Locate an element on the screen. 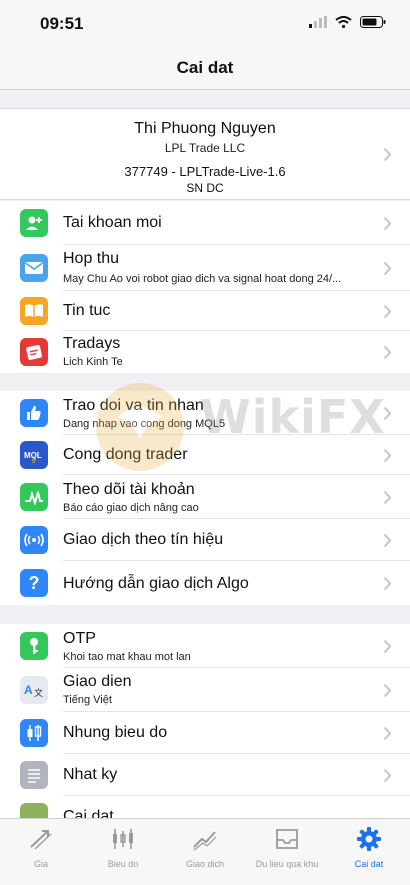  tab-label: Du lieu qua khu is located at coordinates (287, 864).